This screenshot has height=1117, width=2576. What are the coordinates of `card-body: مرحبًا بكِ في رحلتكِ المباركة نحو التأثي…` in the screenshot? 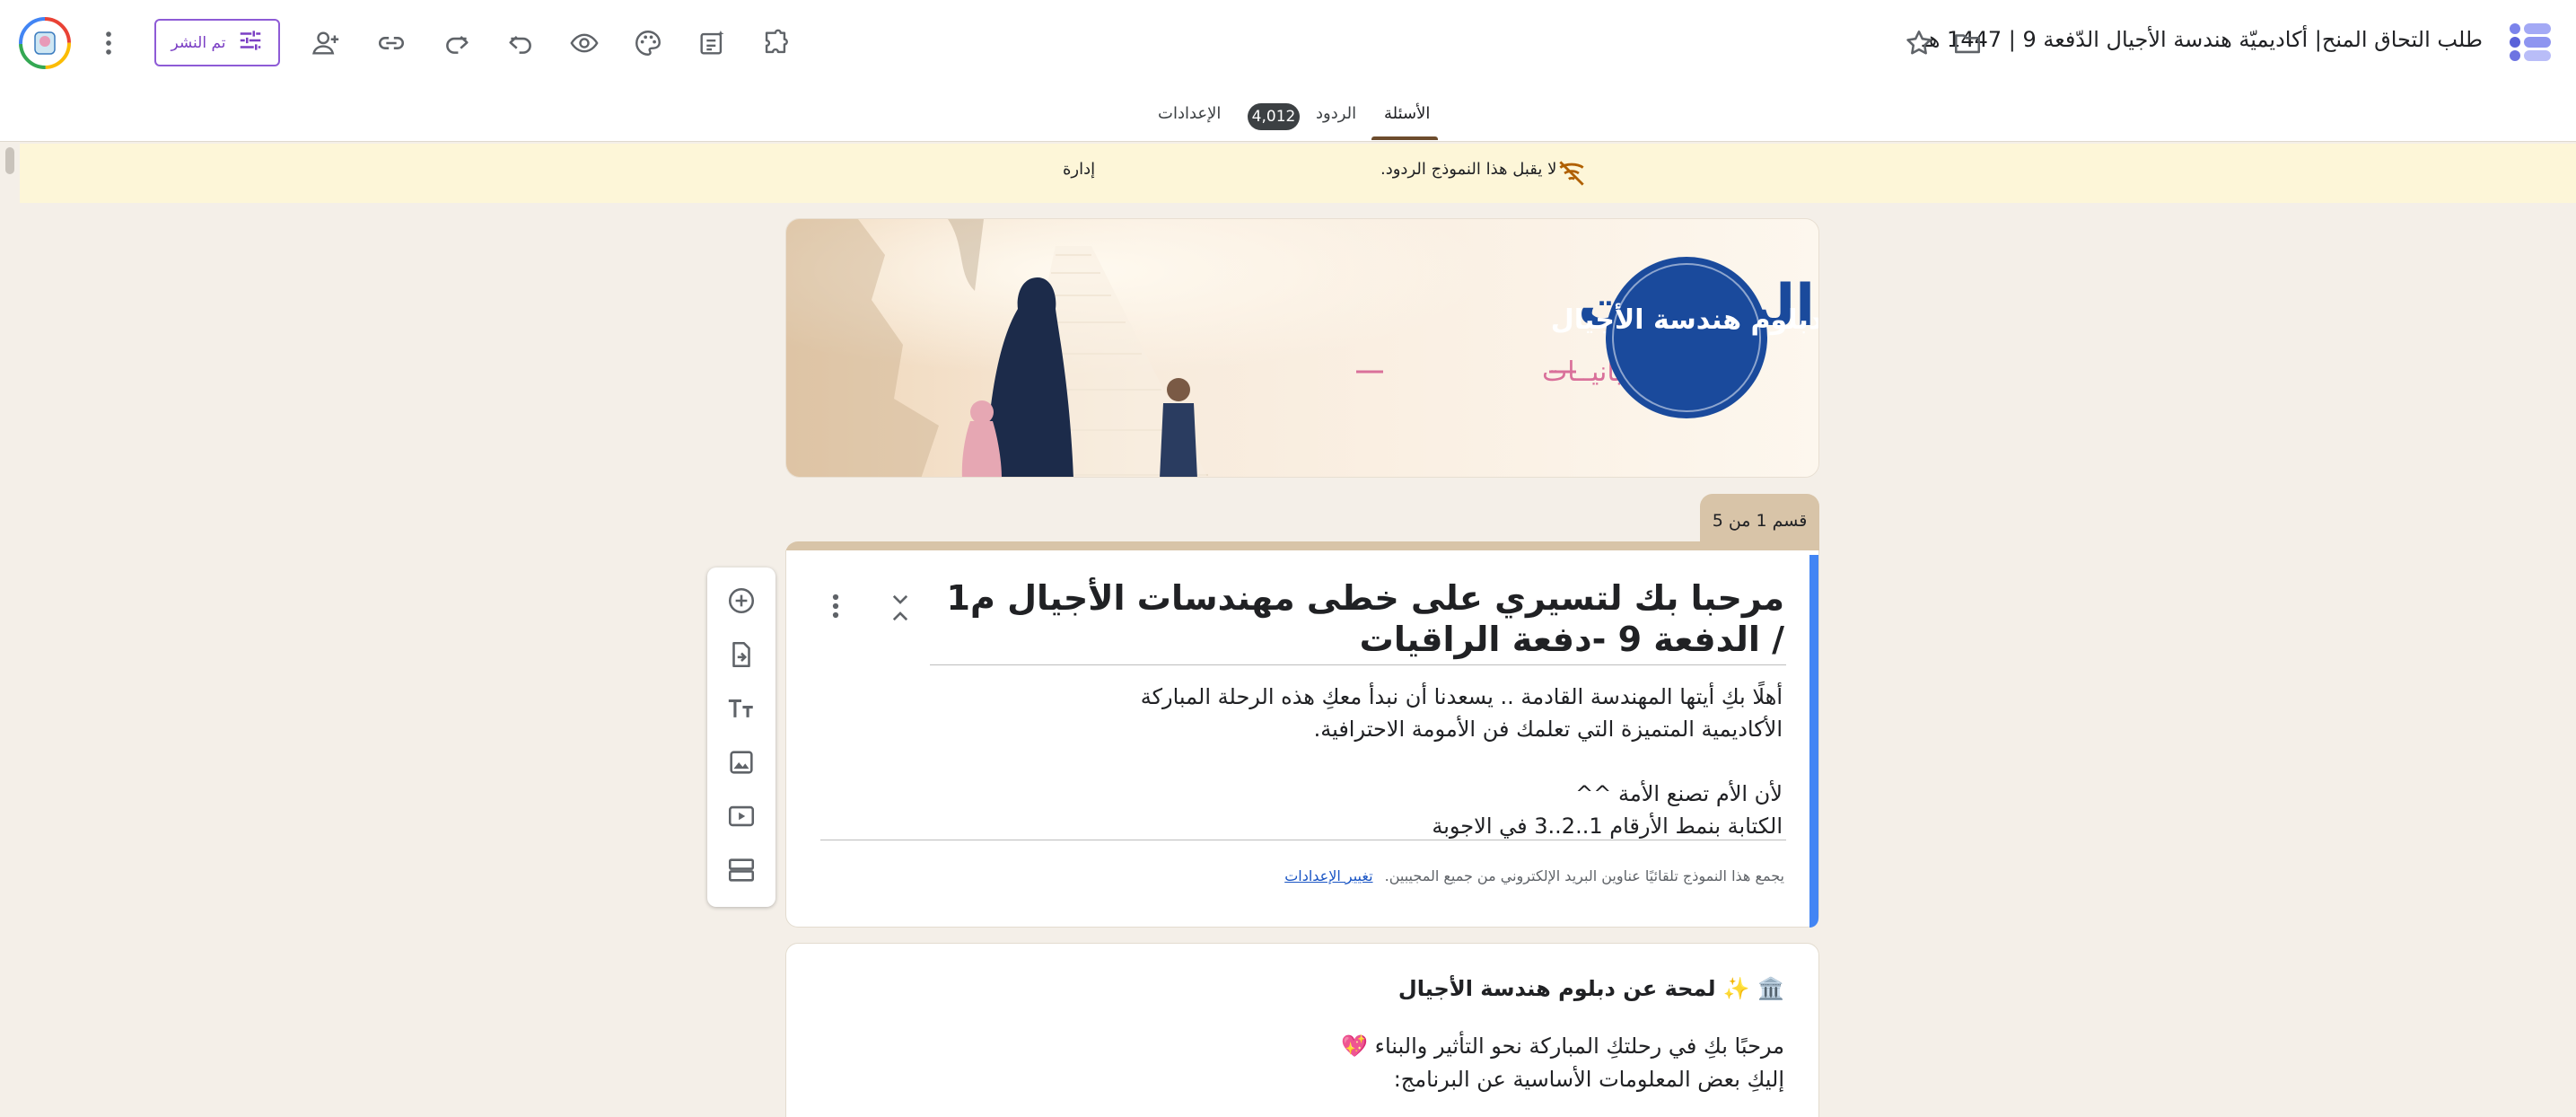 It's located at (1335, 1063).